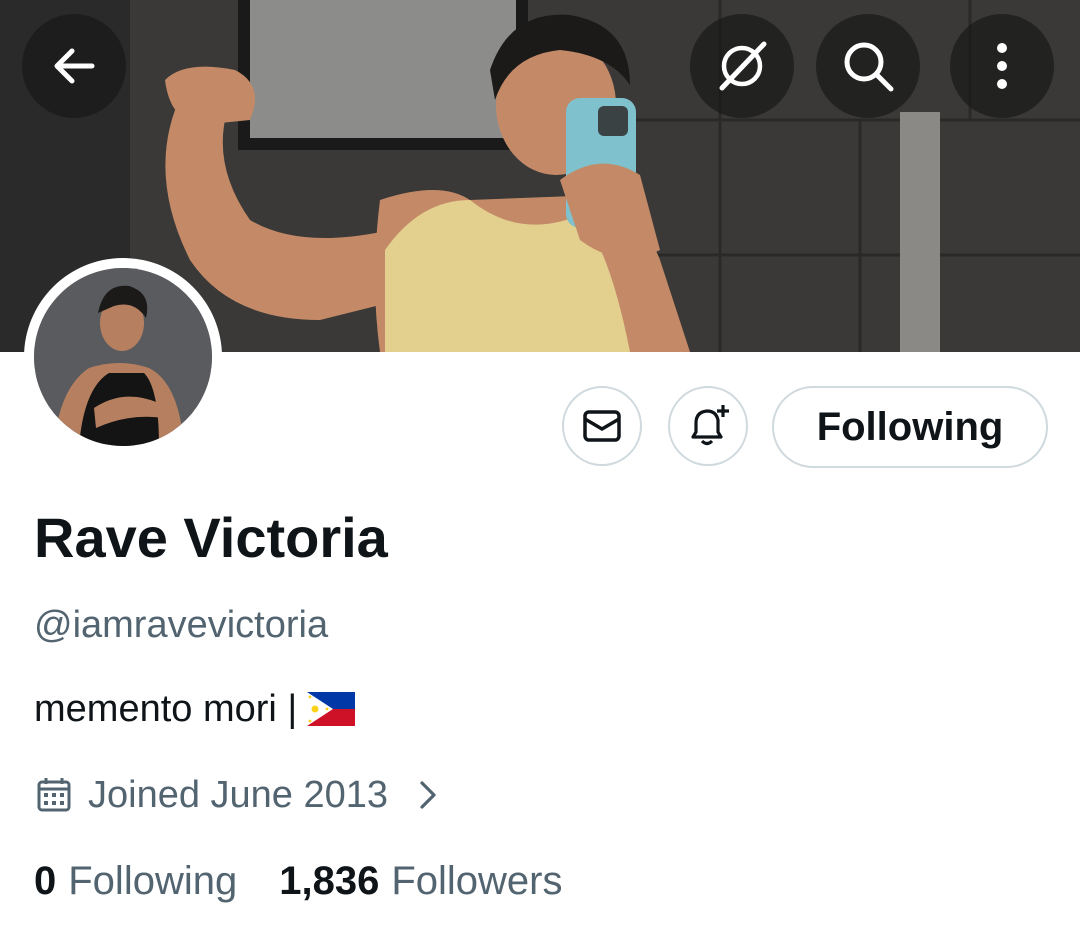 The image size is (1080, 946). I want to click on avatar-photo, so click(123, 357).